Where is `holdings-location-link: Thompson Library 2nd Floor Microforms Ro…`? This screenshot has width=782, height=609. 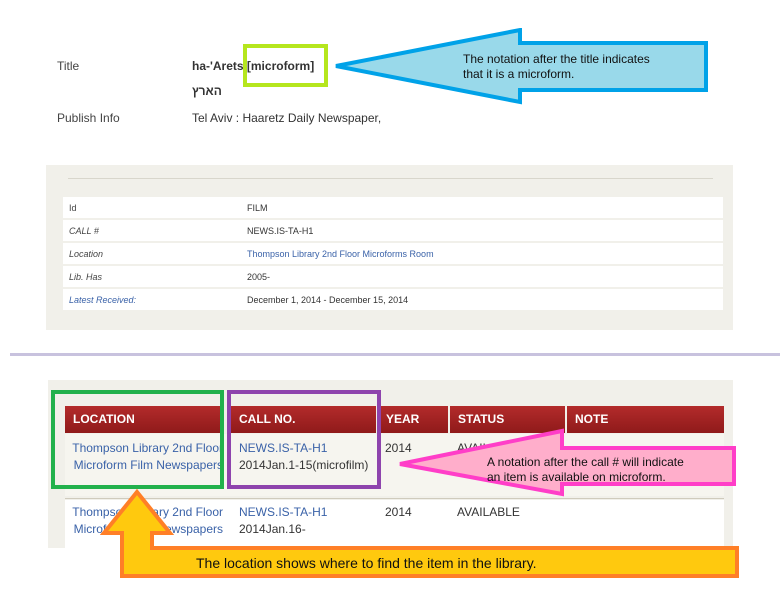 holdings-location-link: Thompson Library 2nd Floor Microforms Ro… is located at coordinates (340, 254).